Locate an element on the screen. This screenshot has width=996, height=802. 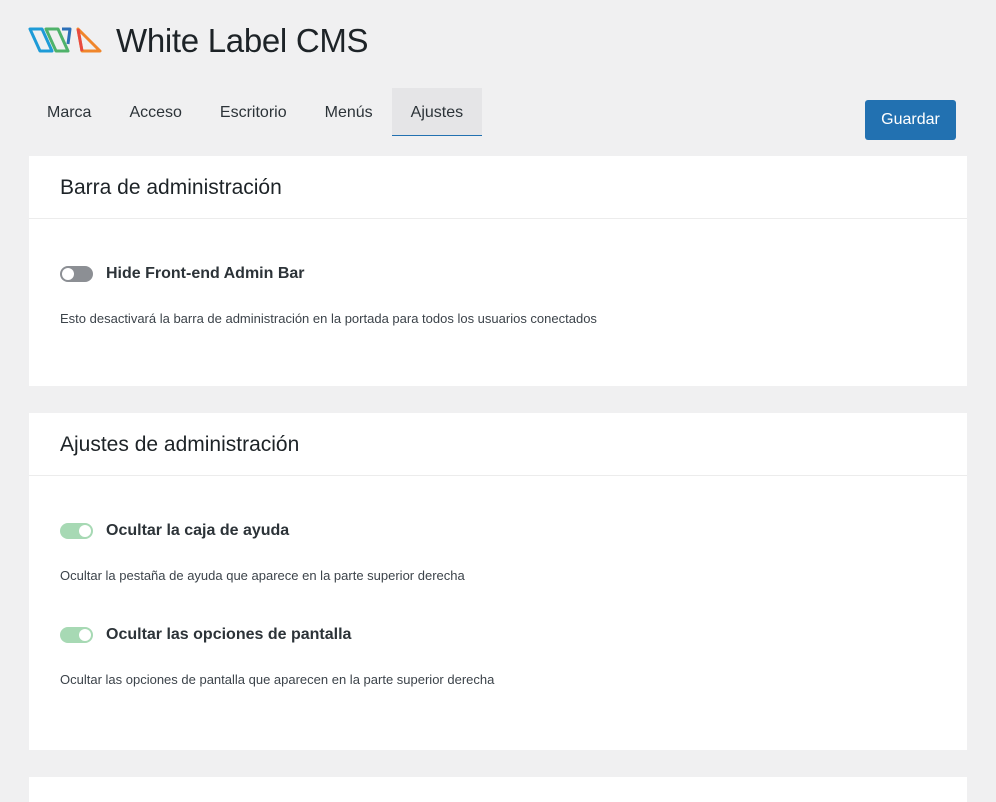
app-title: White Label CMS is located at coordinates (242, 40).